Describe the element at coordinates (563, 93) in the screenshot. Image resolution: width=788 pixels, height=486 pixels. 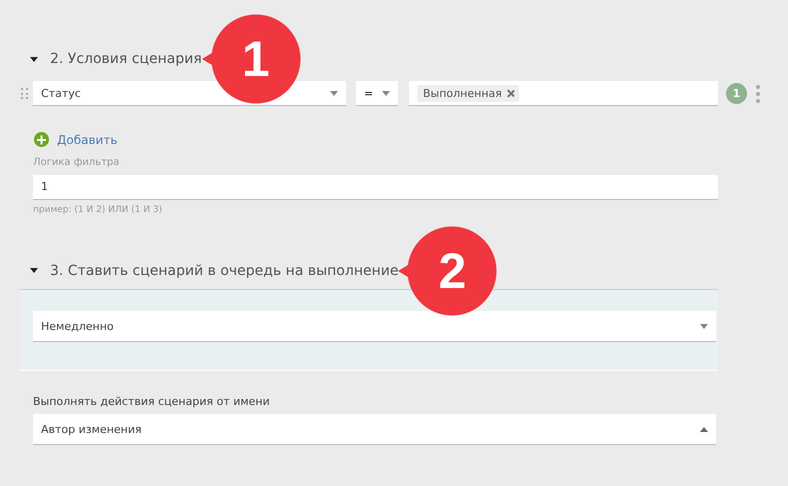
I see `value-field: Выполненная` at that location.